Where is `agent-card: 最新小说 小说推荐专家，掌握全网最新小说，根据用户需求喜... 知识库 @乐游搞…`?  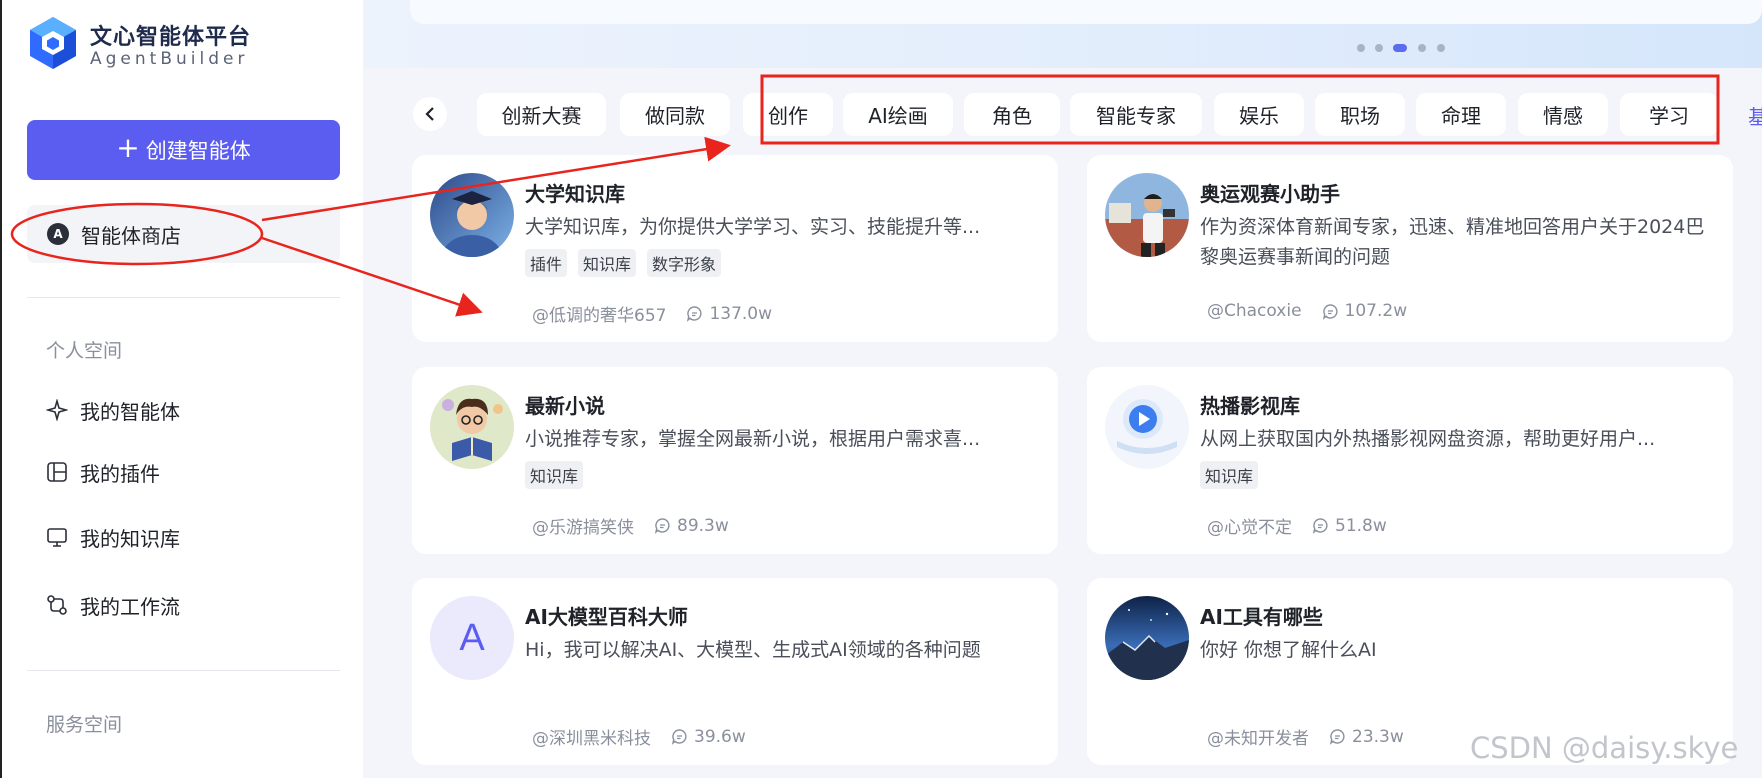
agent-card: 最新小说 小说推荐专家，掌握全网最新小说，根据用户需求喜... 知识库 @乐游搞… is located at coordinates (735, 460).